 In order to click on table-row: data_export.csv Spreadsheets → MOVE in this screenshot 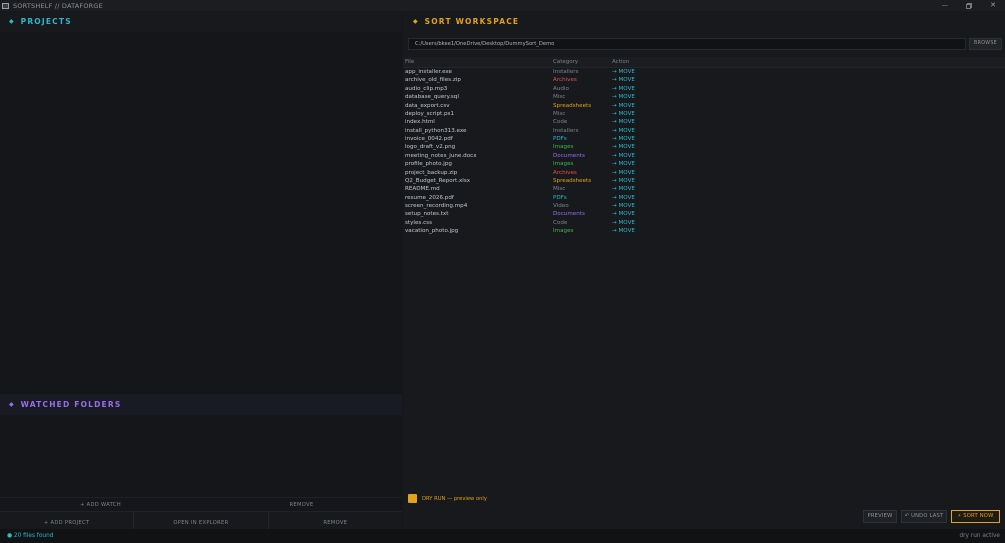, I will do `click(704, 106)`.